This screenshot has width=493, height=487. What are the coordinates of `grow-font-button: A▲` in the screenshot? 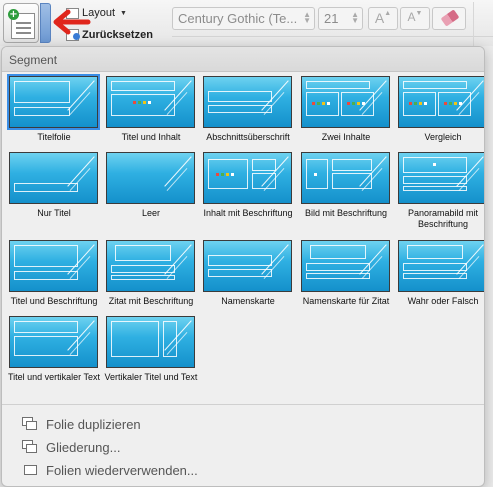 It's located at (383, 18).